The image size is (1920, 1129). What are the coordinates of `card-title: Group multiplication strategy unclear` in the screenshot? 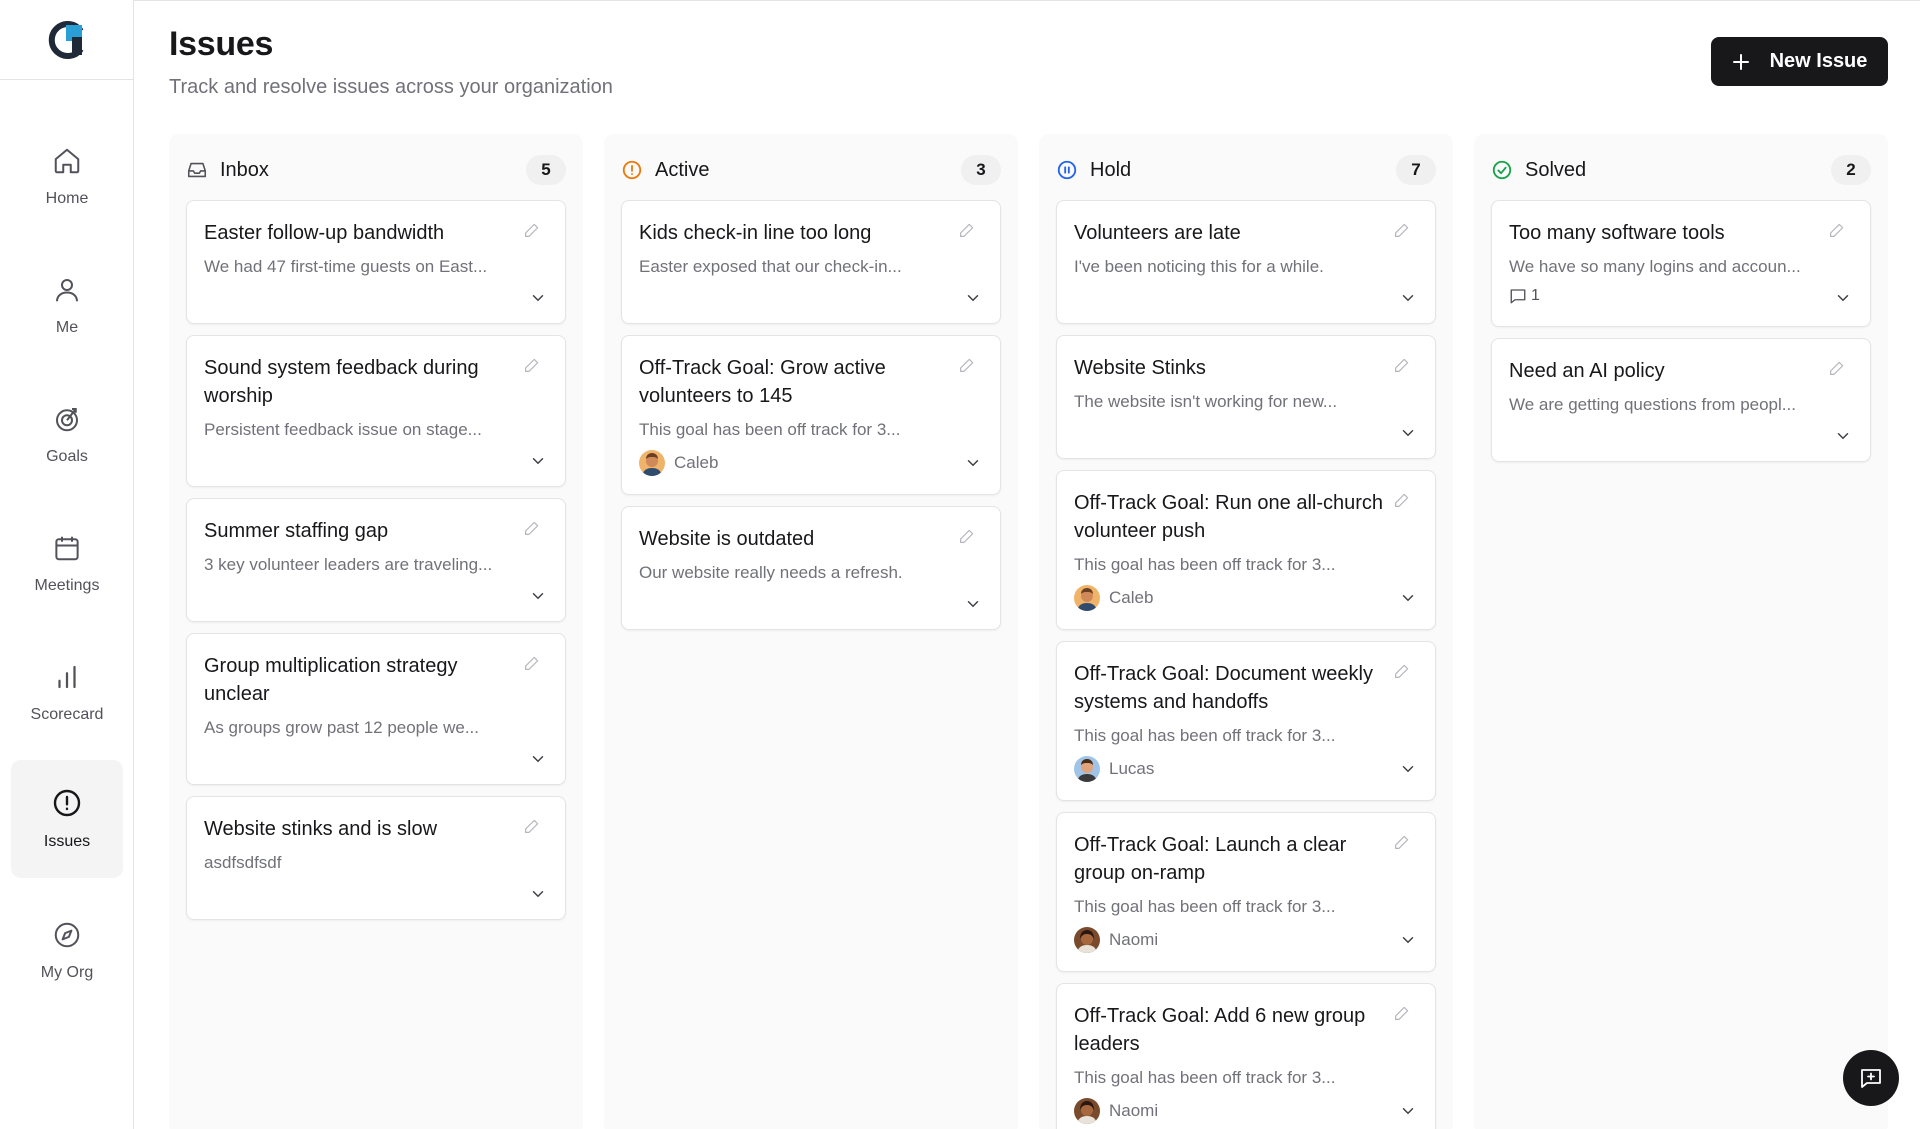 It's located at (331, 680).